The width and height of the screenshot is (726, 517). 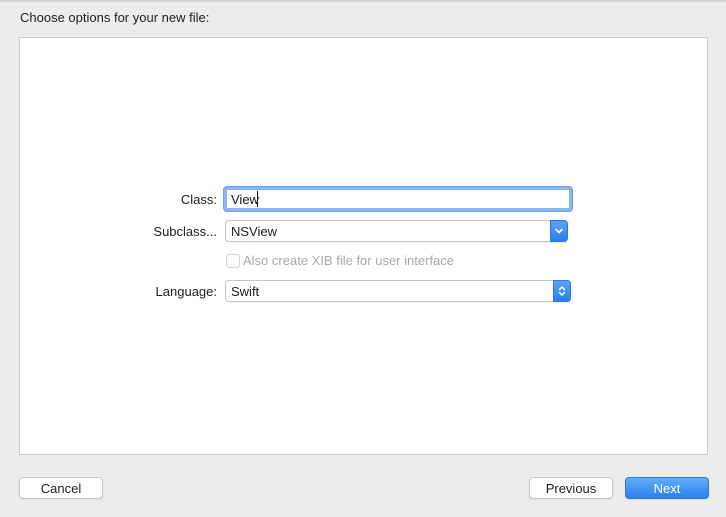 I want to click on subclass-value: NSView, so click(x=254, y=231).